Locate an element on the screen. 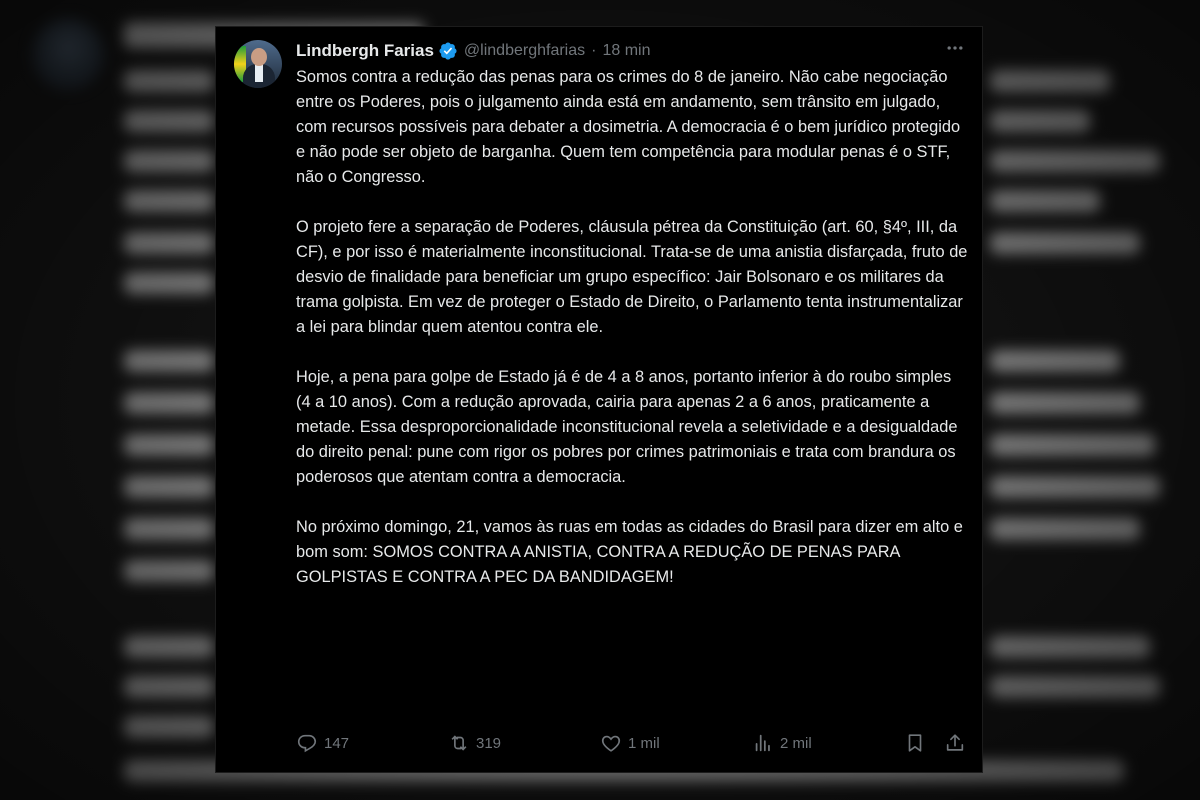  views-chart-icon is located at coordinates (762, 743).